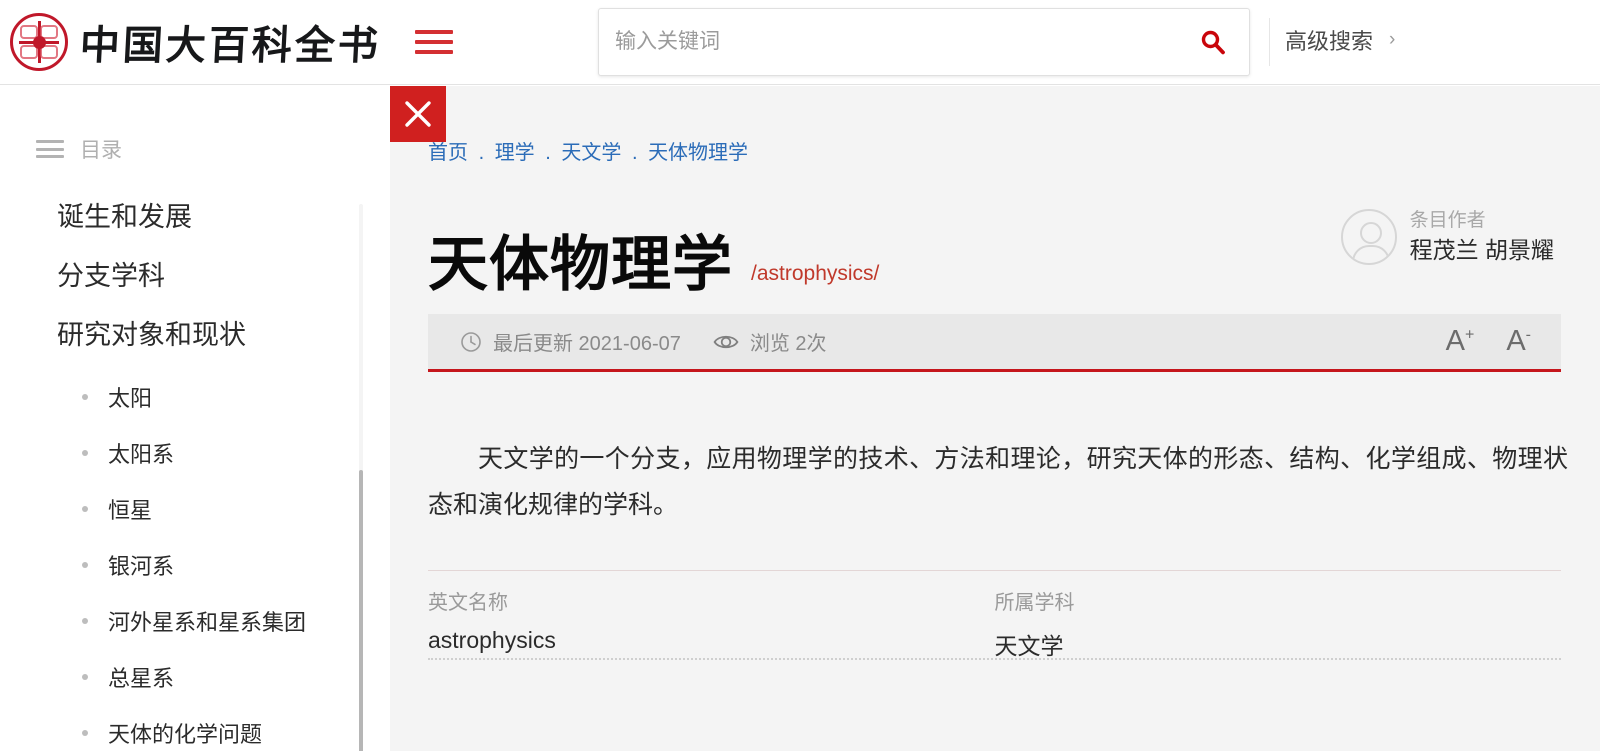 The image size is (1600, 751). Describe the element at coordinates (1469, 335) in the screenshot. I see `font-increase-sup: +` at that location.